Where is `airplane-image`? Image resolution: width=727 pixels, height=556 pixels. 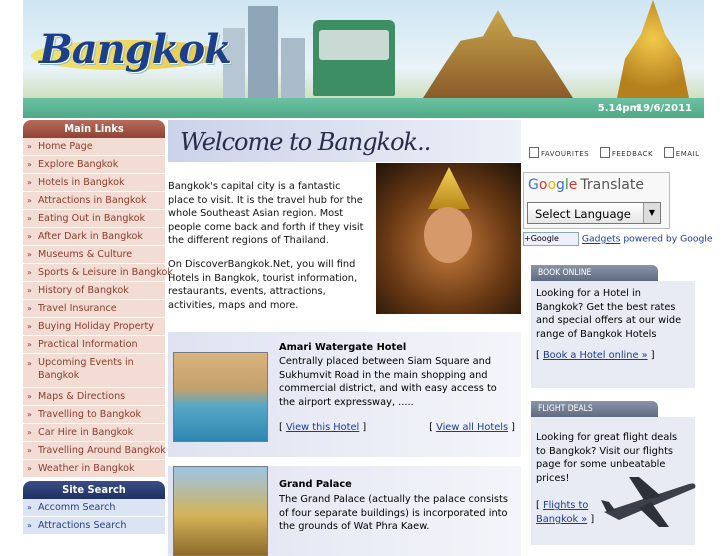
airplane-image is located at coordinates (648, 502).